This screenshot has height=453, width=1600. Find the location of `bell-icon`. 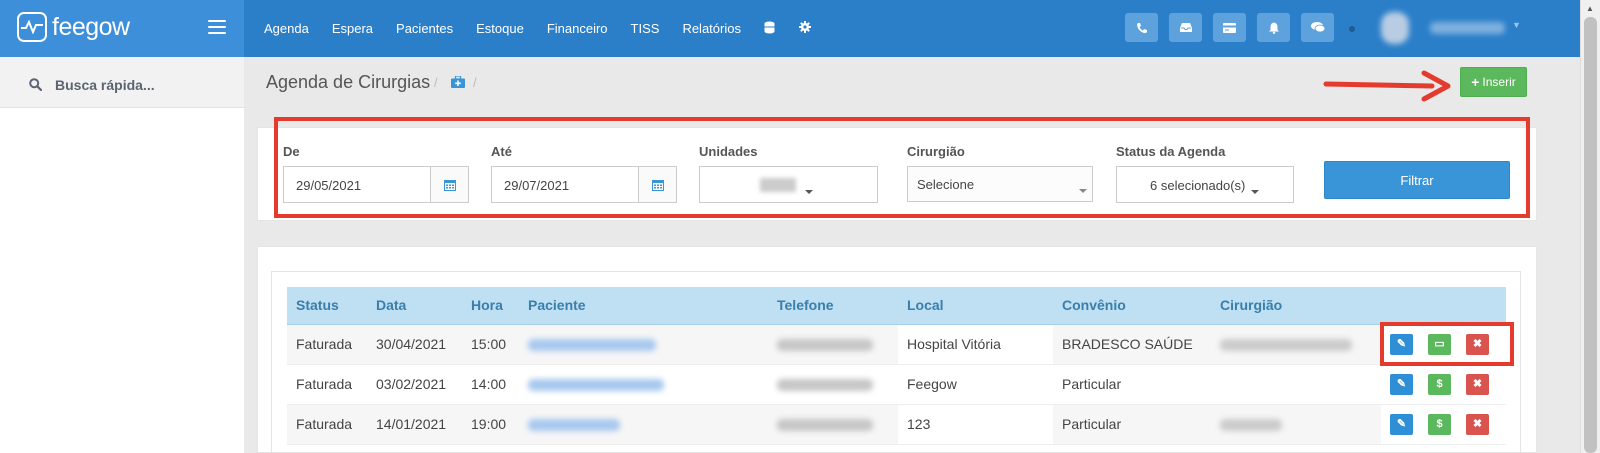

bell-icon is located at coordinates (1273, 27).